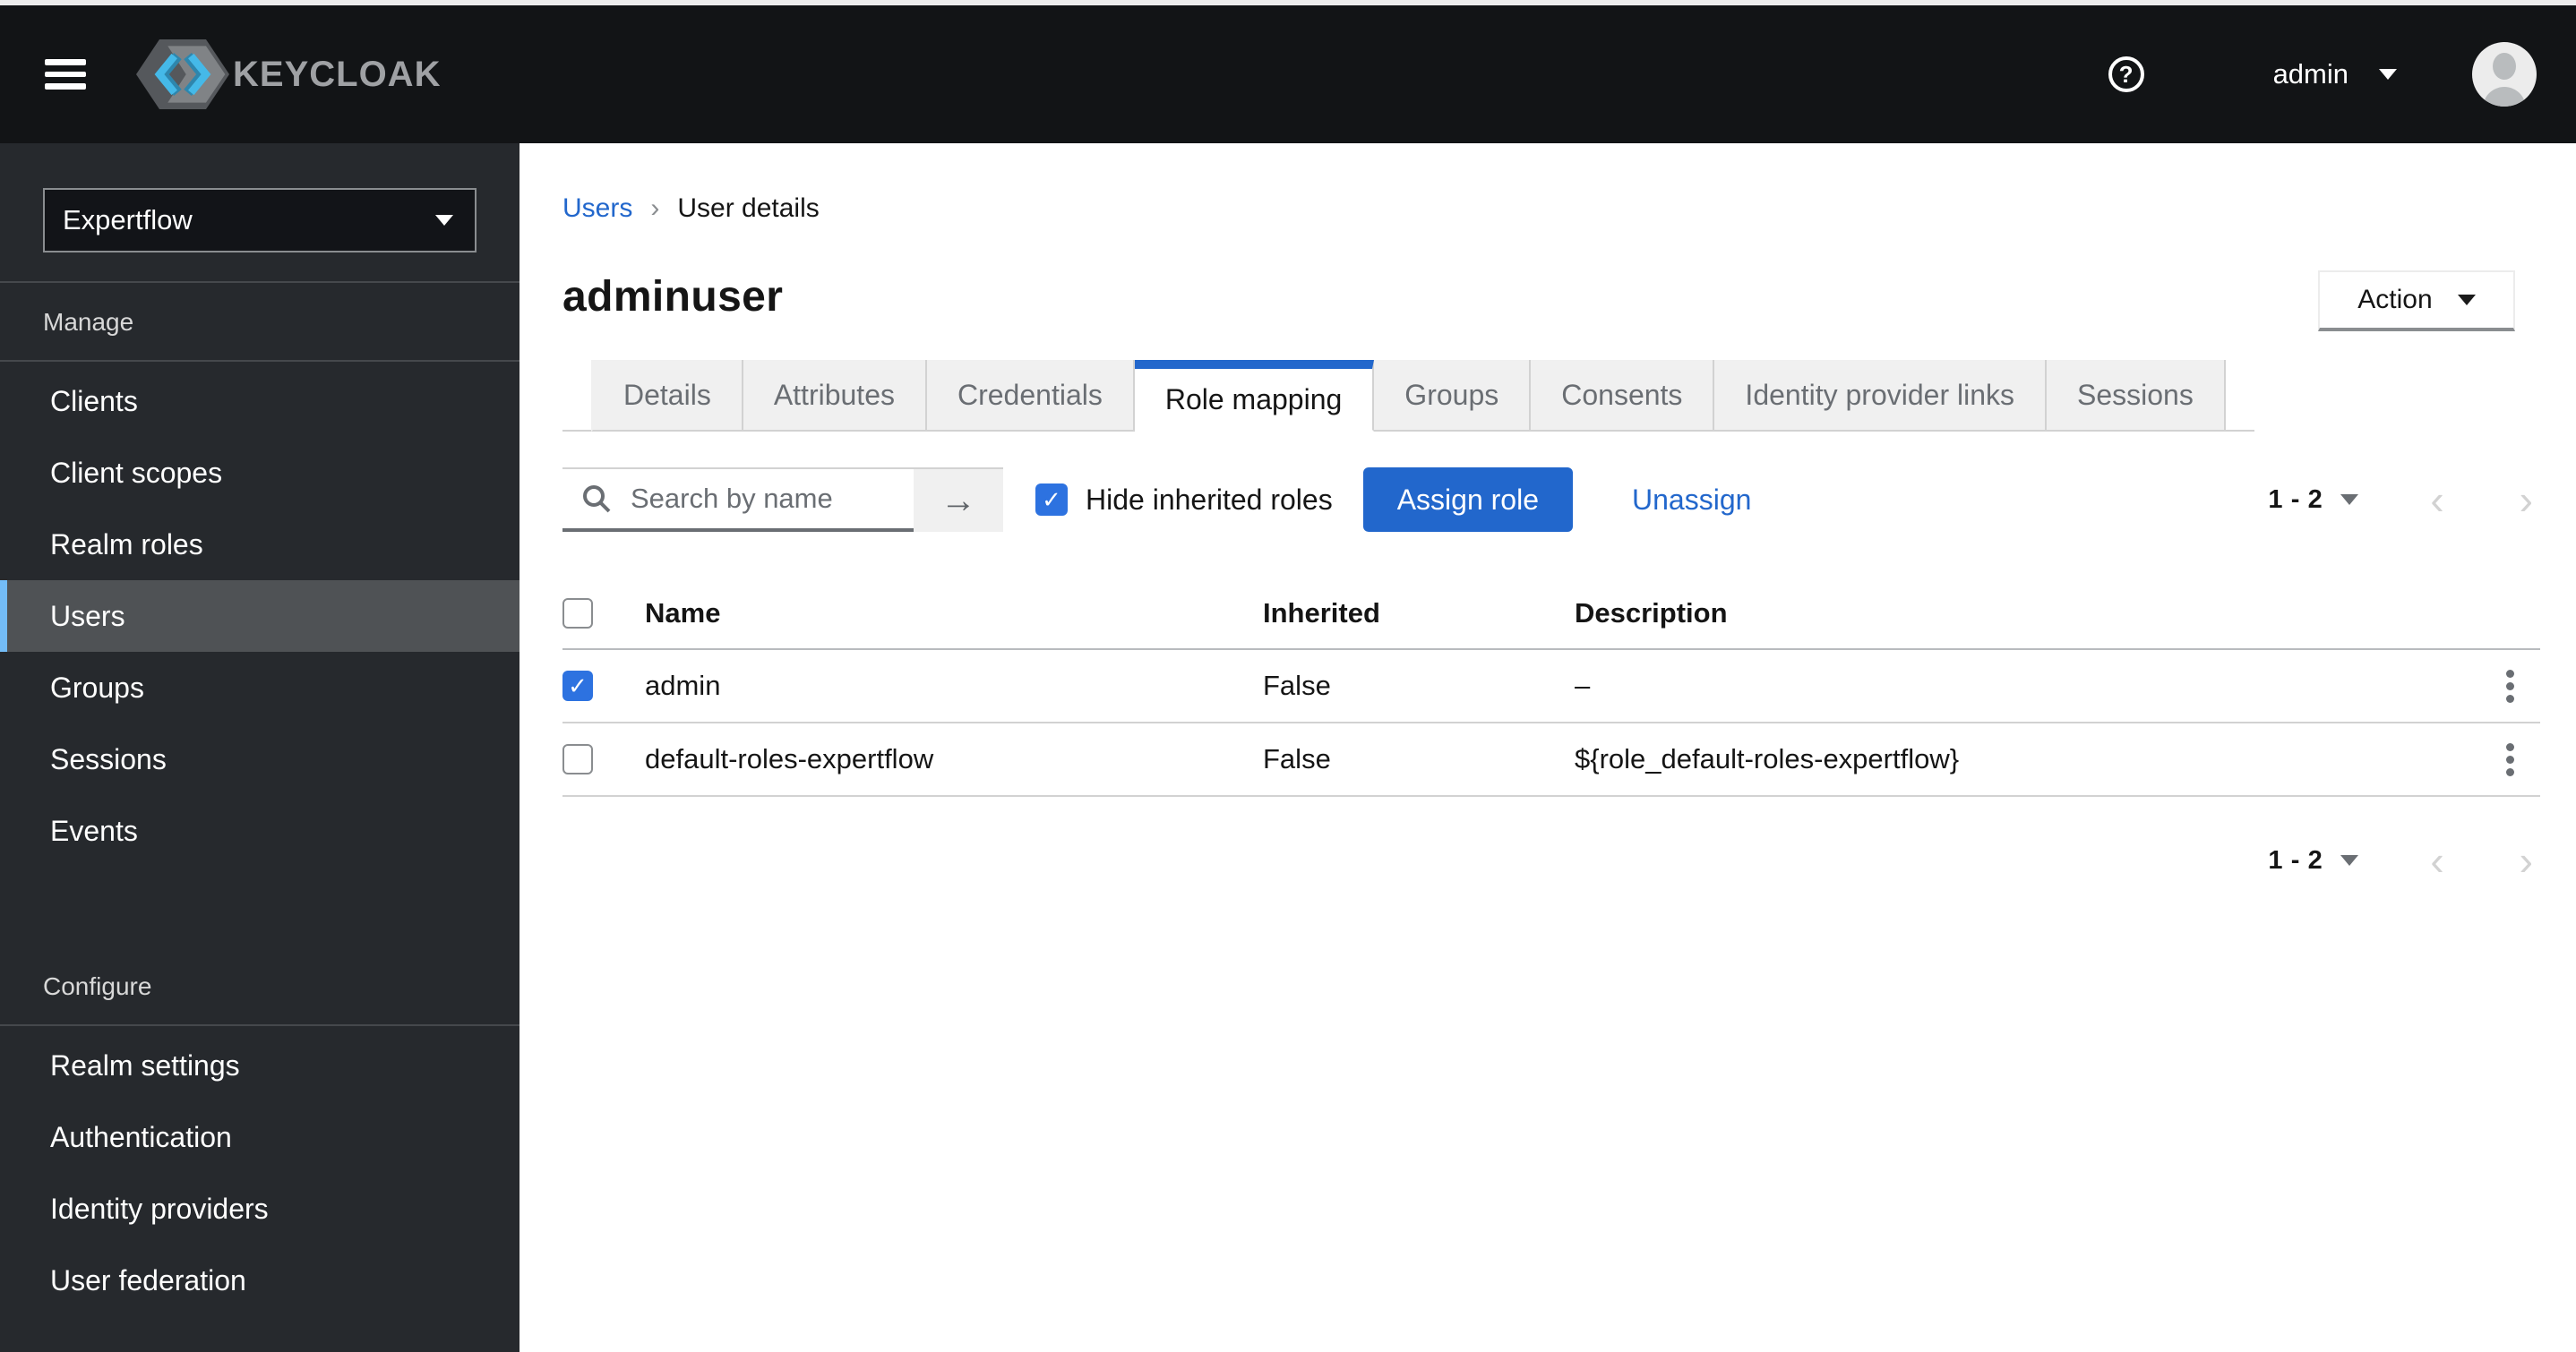 The width and height of the screenshot is (2576, 1352). Describe the element at coordinates (597, 208) in the screenshot. I see `breadcrumb-link-users: Users` at that location.